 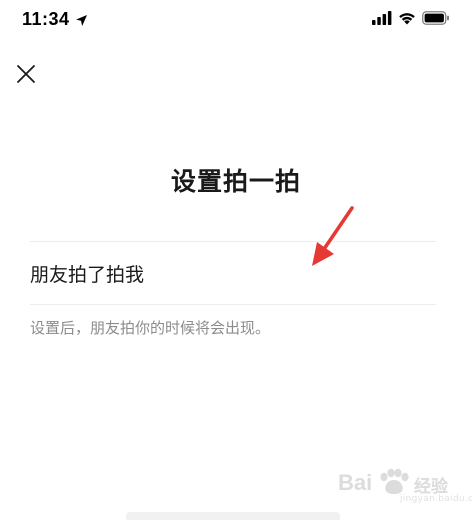 What do you see at coordinates (394, 481) in the screenshot?
I see `paw-logo-icon` at bounding box center [394, 481].